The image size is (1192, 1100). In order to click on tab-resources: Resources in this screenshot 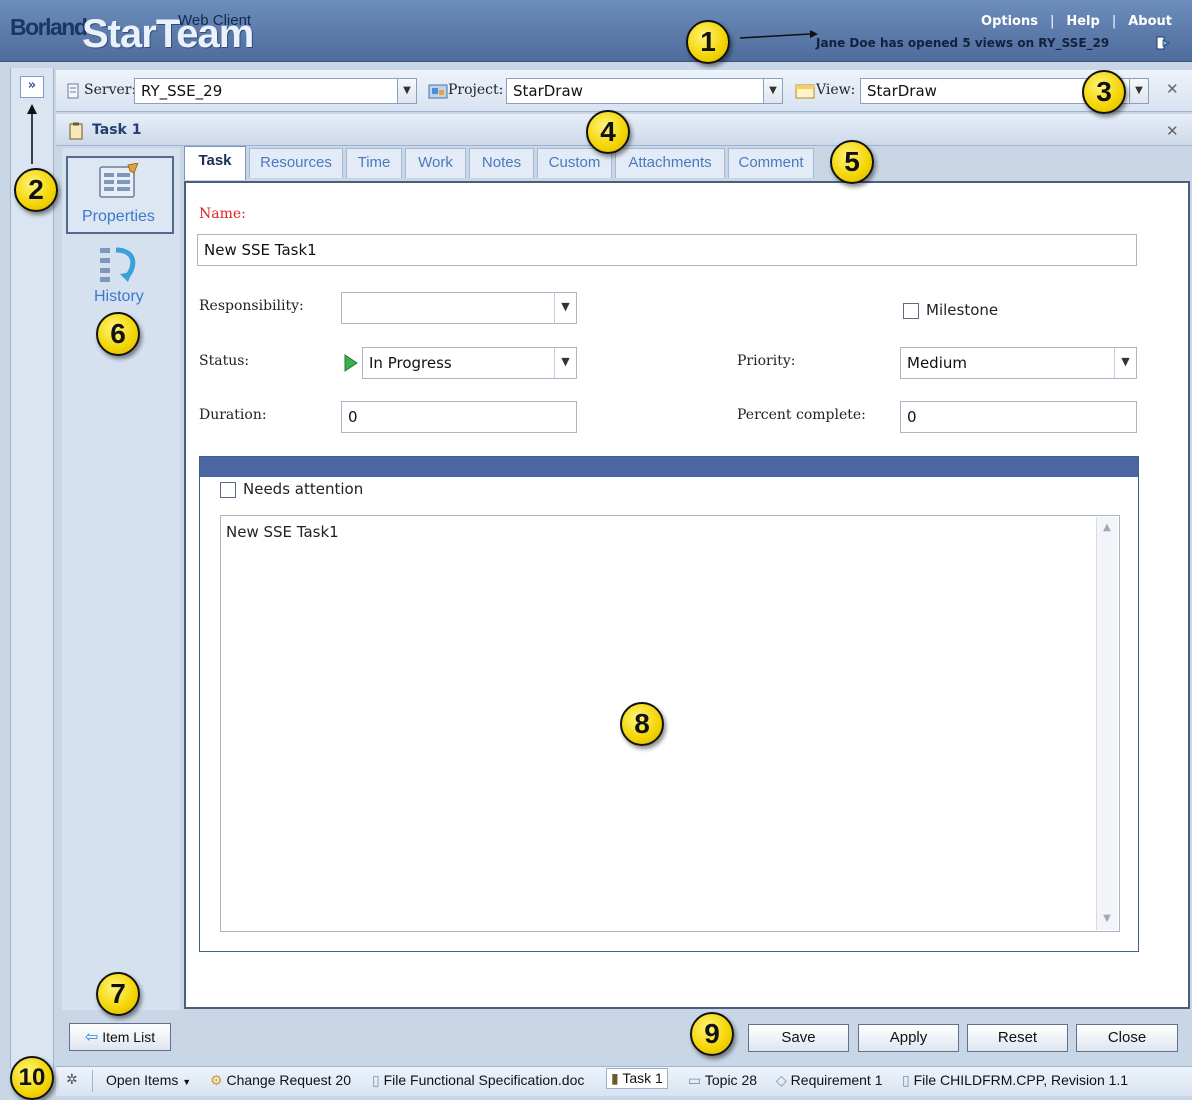, I will do `click(296, 163)`.